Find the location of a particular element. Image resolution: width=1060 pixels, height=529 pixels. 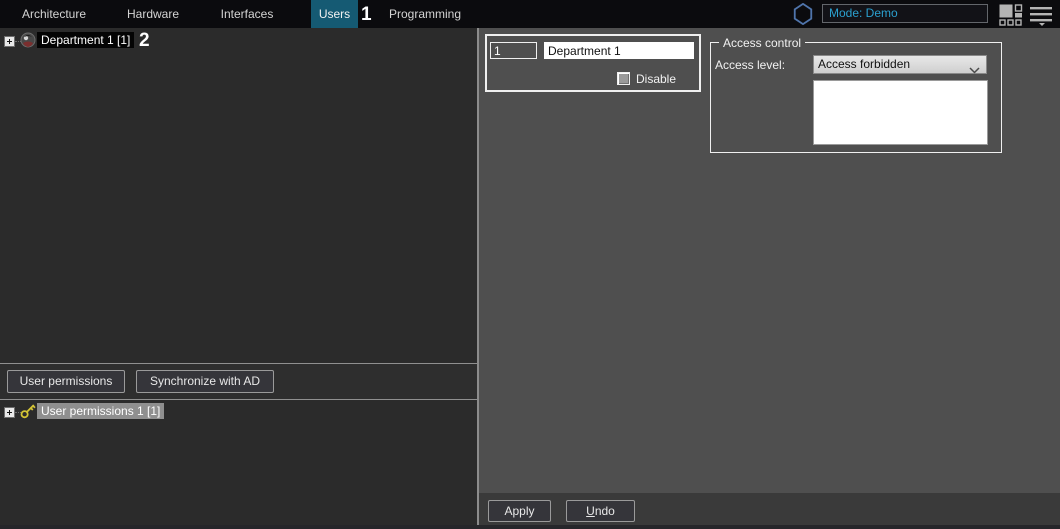

key-icon is located at coordinates (28, 413).